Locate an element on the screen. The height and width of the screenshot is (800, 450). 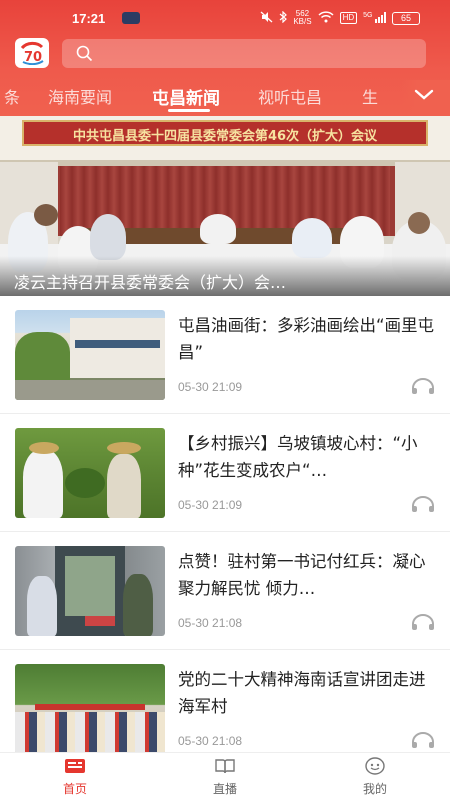
news-item: 【乡村振兴】乌坡镇坡心村：“小种”花生变成农户“… 05-30 21:09 is located at coordinates (225, 473).